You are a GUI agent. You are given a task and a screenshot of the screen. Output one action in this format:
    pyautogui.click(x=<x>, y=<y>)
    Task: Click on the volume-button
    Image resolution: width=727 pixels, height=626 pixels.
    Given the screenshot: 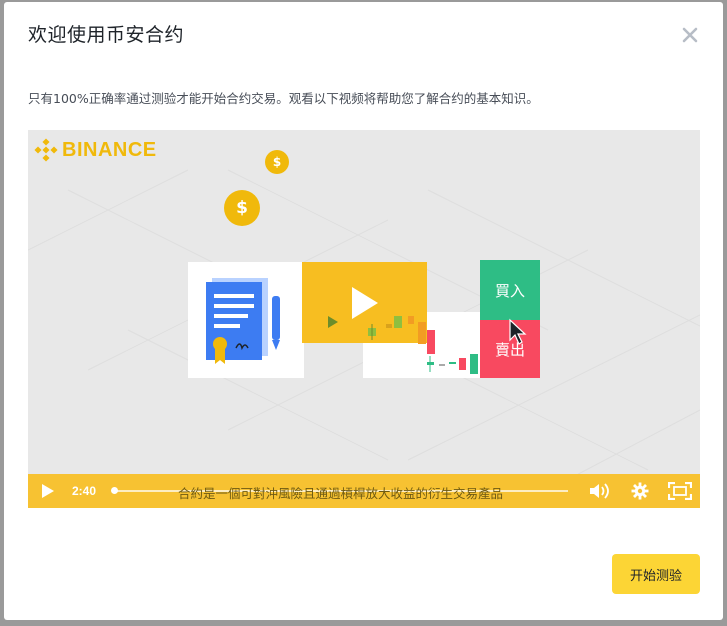 What is the action you would take?
    pyautogui.click(x=599, y=491)
    